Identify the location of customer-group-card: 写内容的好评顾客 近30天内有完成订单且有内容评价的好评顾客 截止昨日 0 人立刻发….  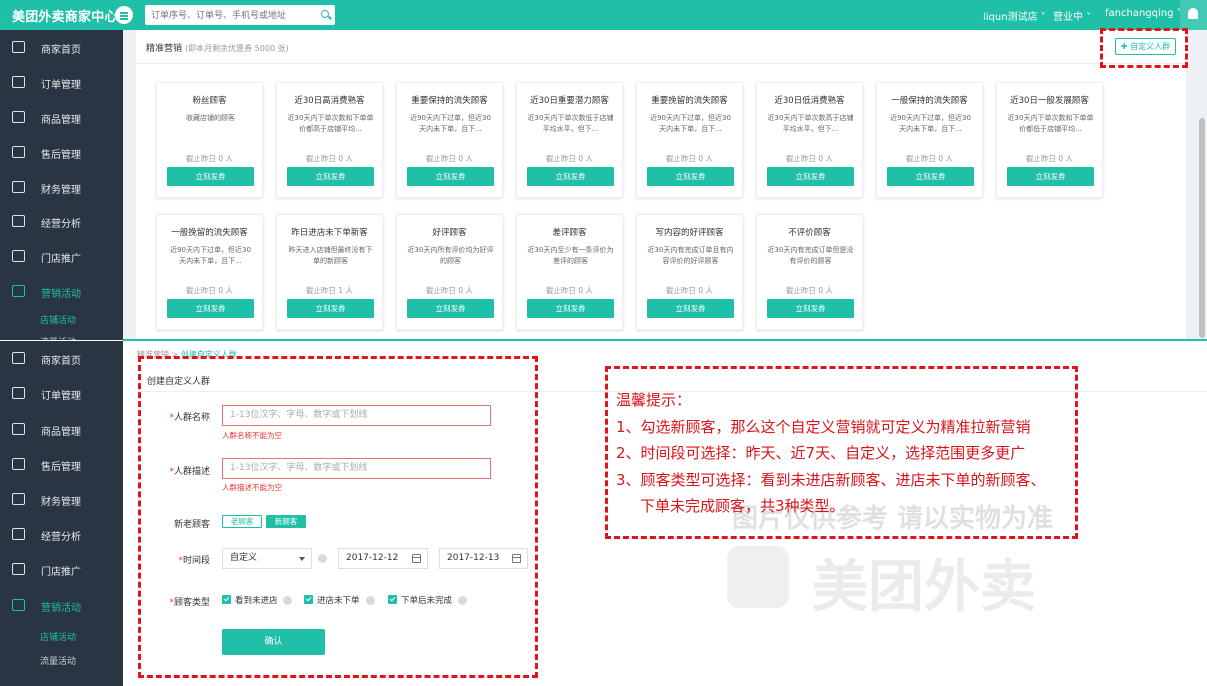
(689, 272).